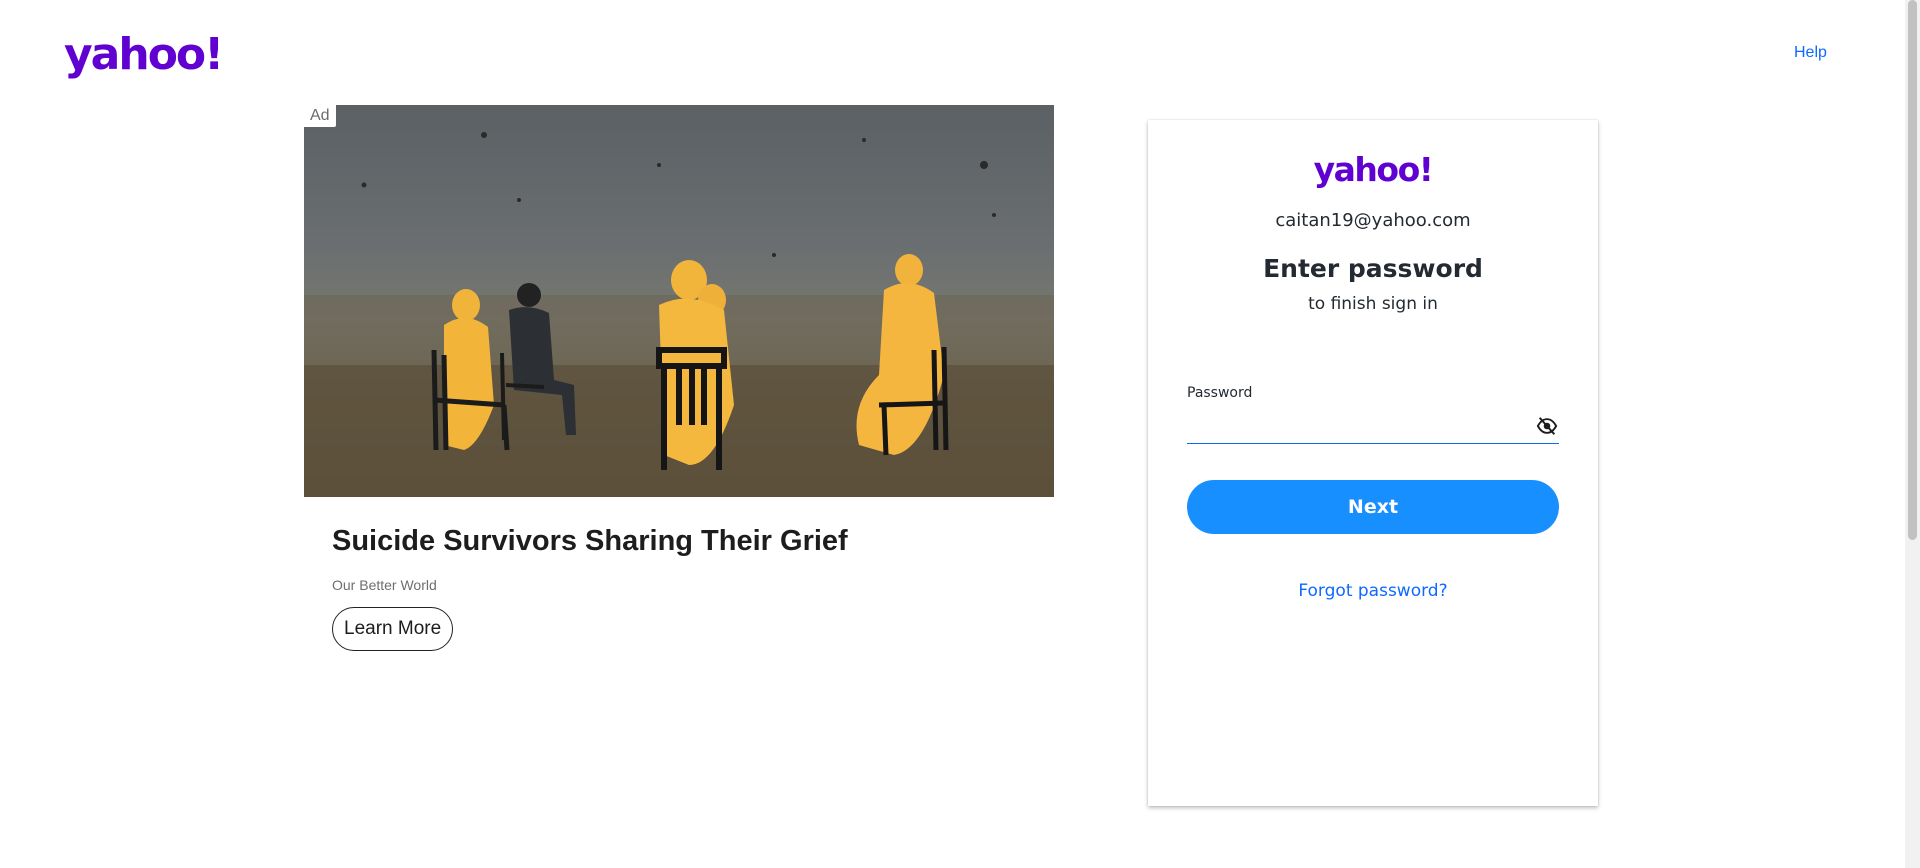 The image size is (1920, 868). What do you see at coordinates (1912, 270) in the screenshot?
I see `scrollbar-thumb` at bounding box center [1912, 270].